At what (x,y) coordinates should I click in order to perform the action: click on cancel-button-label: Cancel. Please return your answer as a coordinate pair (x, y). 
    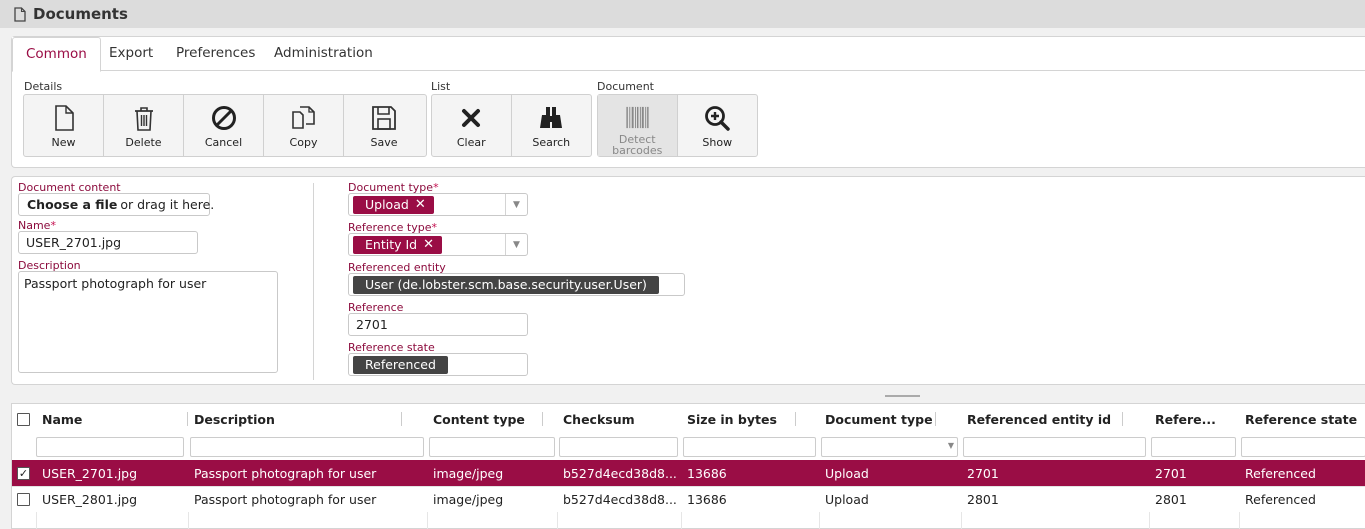
    Looking at the image, I should click on (223, 142).